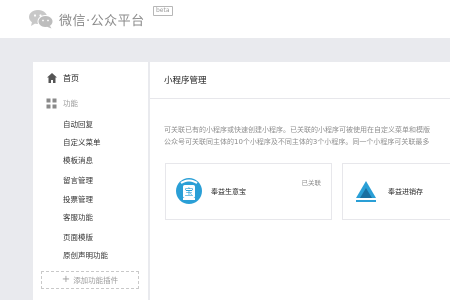  Describe the element at coordinates (300, 98) in the screenshot. I see `title-divider` at that location.